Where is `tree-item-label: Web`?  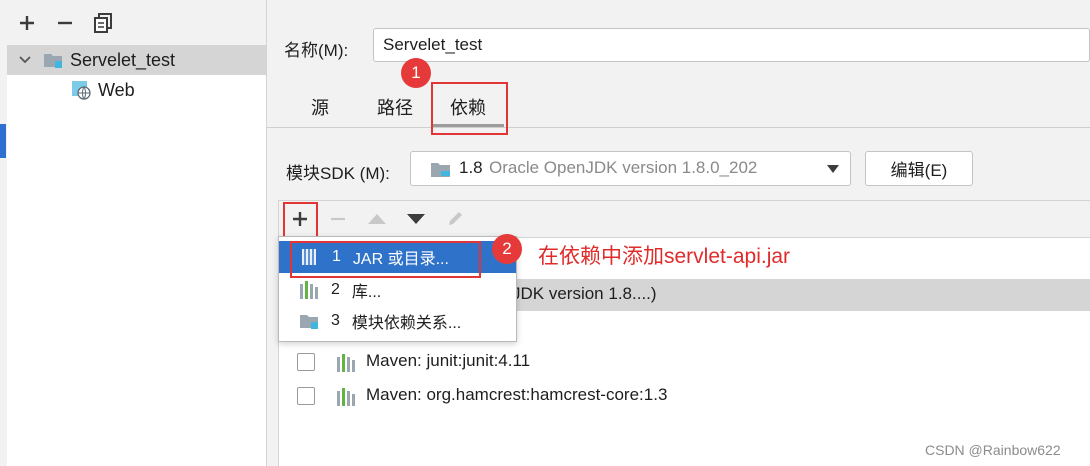
tree-item-label: Web is located at coordinates (116, 89).